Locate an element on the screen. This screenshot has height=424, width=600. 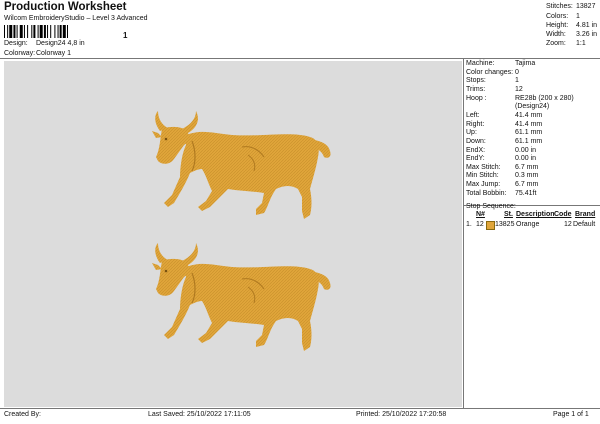
col-st: St. is located at coordinates (508, 214).